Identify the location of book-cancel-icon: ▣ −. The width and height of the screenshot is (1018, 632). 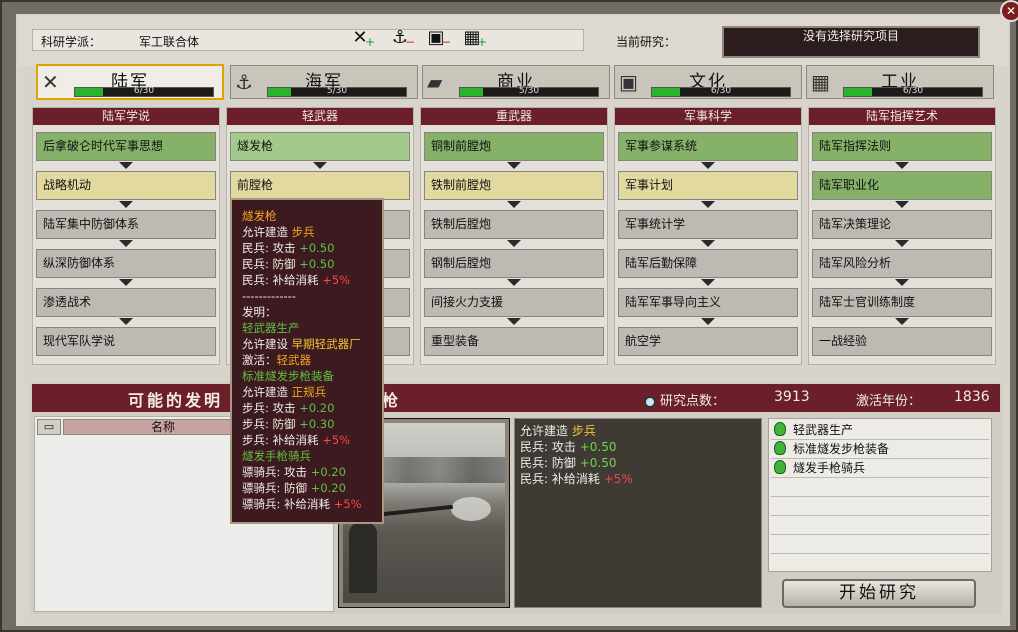
(437, 38).